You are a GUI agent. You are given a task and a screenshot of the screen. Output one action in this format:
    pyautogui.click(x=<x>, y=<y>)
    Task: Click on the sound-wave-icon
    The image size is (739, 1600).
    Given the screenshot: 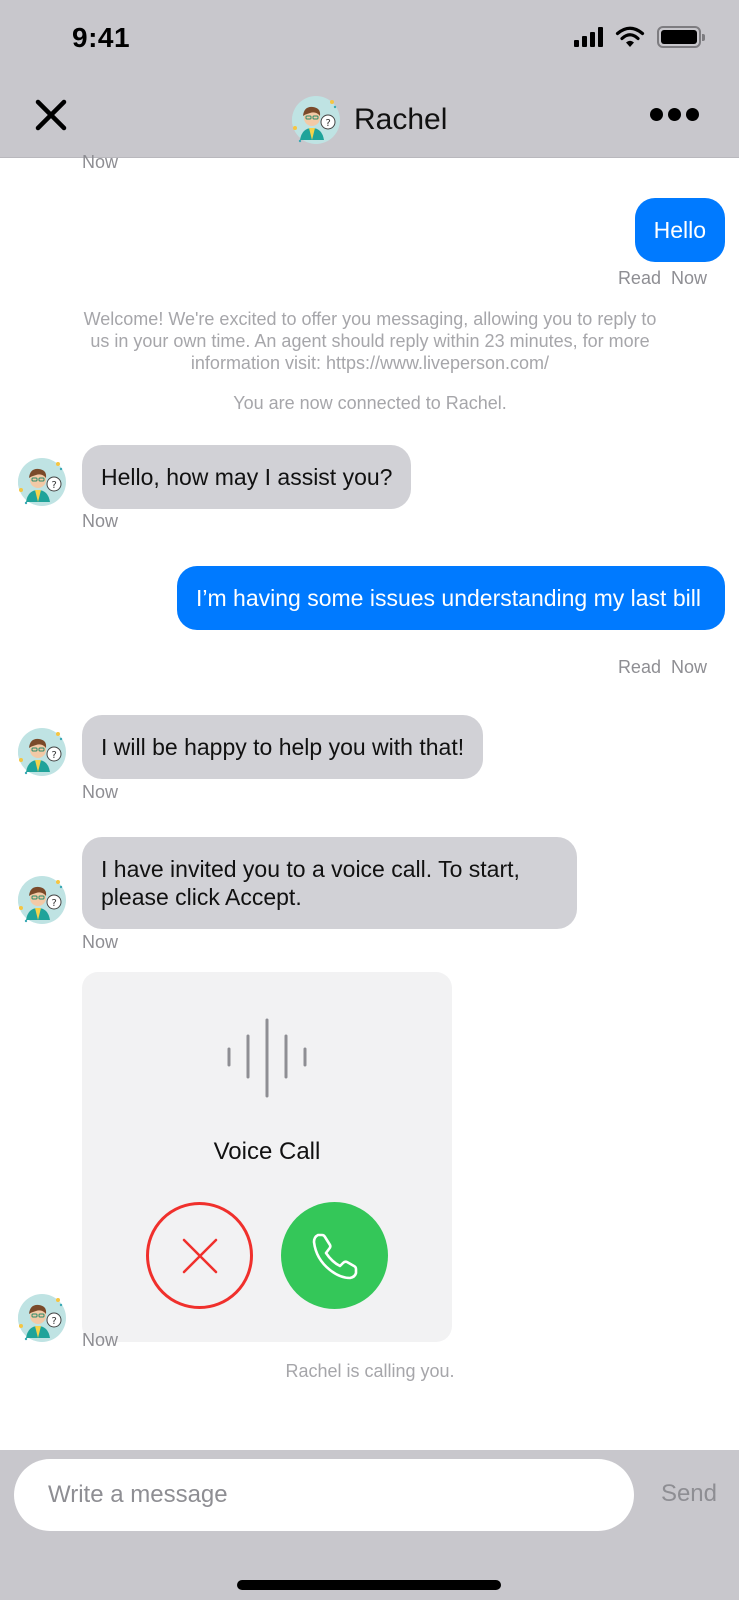 What is the action you would take?
    pyautogui.click(x=267, y=1058)
    